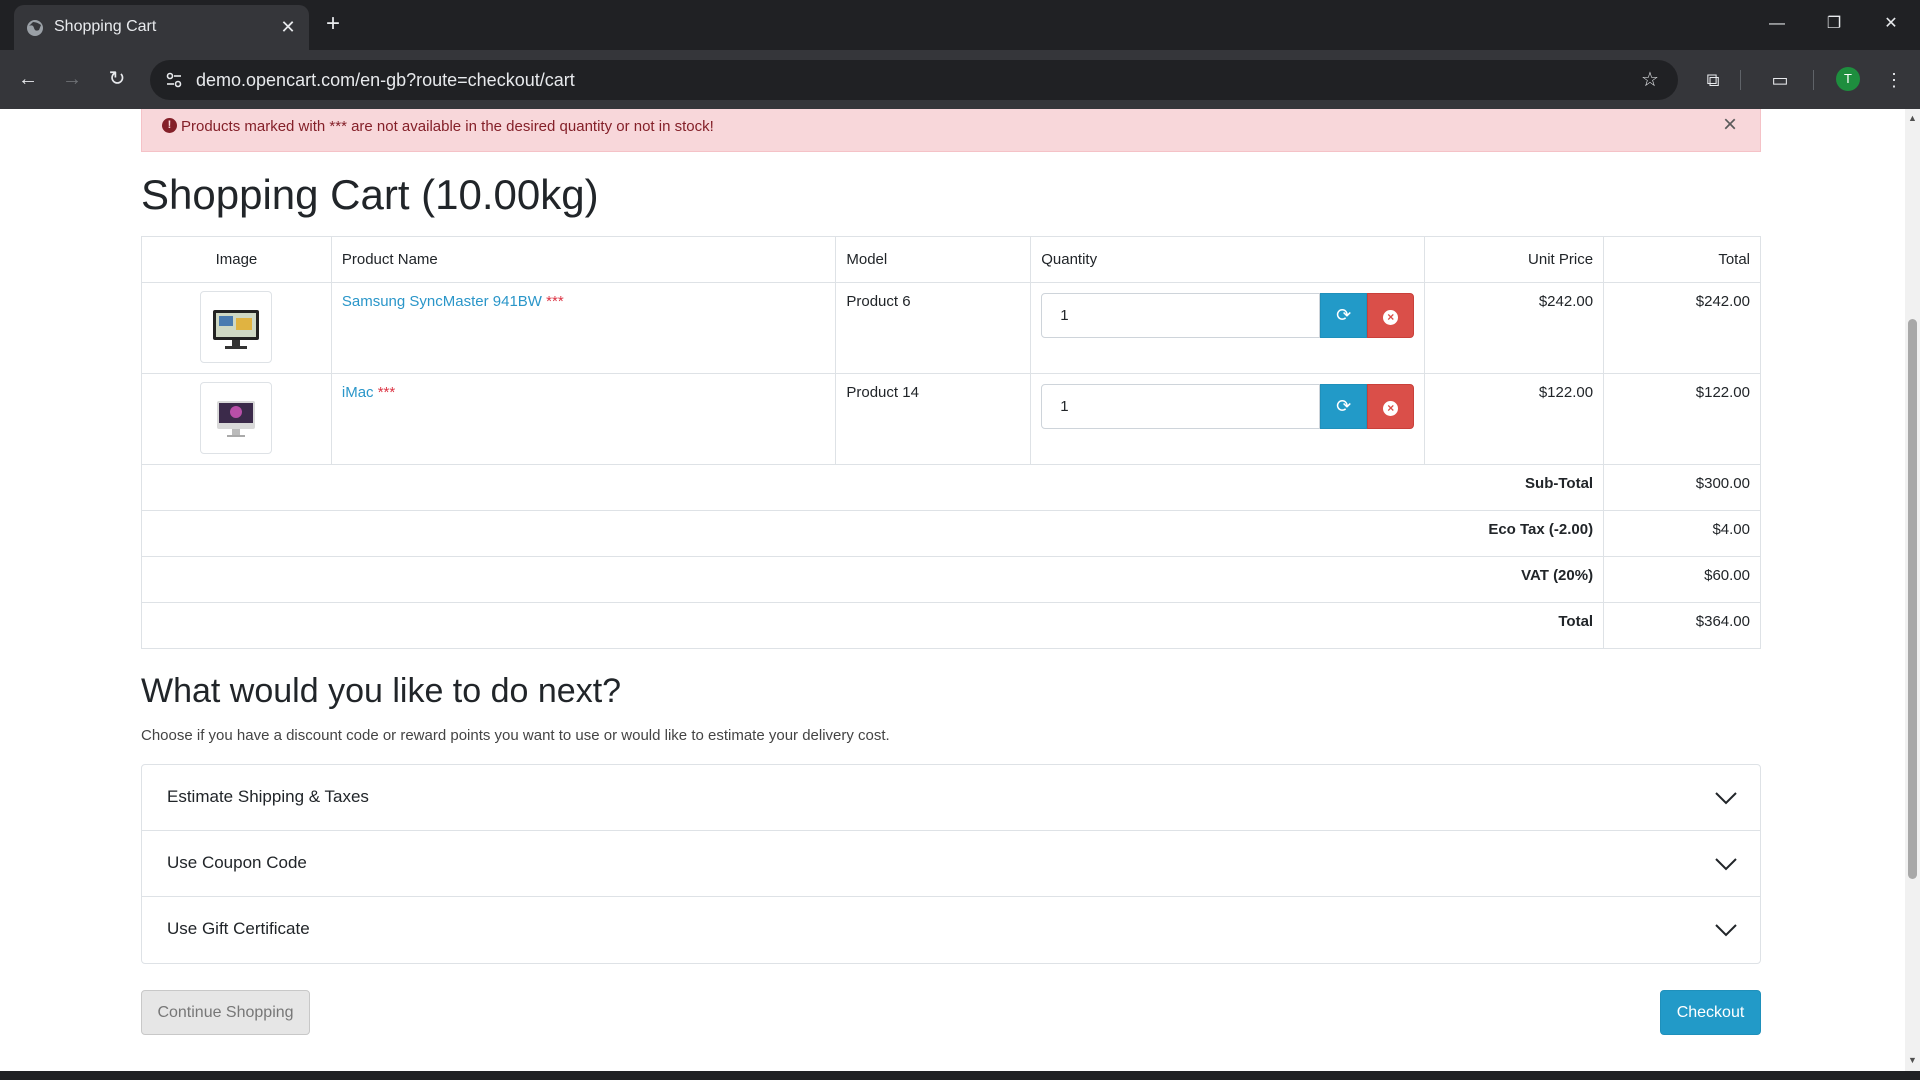 The height and width of the screenshot is (1080, 1920). Describe the element at coordinates (1682, 625) in the screenshot. I see `grand-total-value: $364.00` at that location.